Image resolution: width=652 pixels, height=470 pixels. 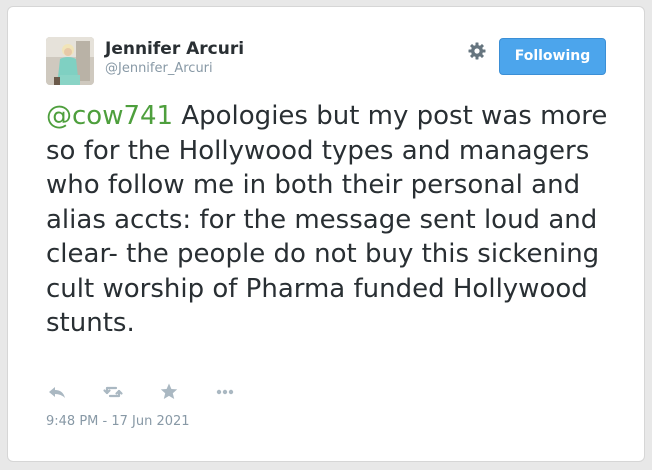 I want to click on avatar, so click(x=70, y=61).